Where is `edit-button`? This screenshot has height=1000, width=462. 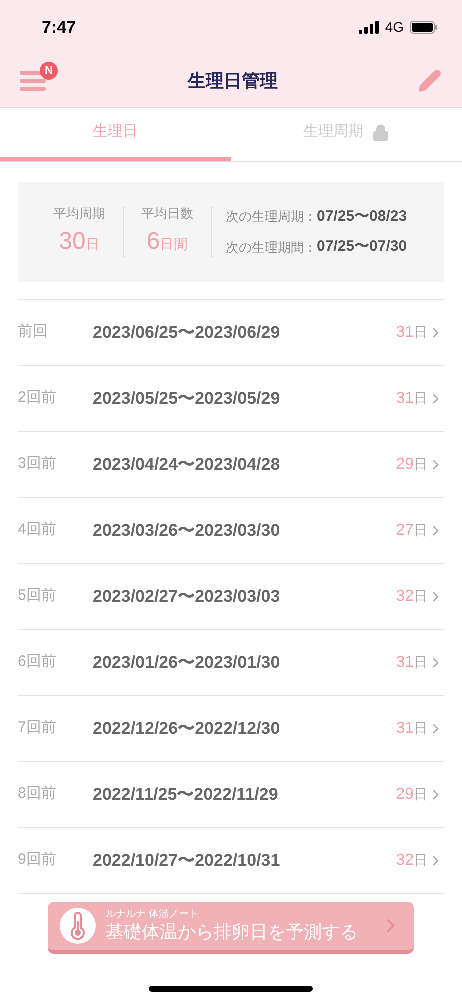 edit-button is located at coordinates (430, 81).